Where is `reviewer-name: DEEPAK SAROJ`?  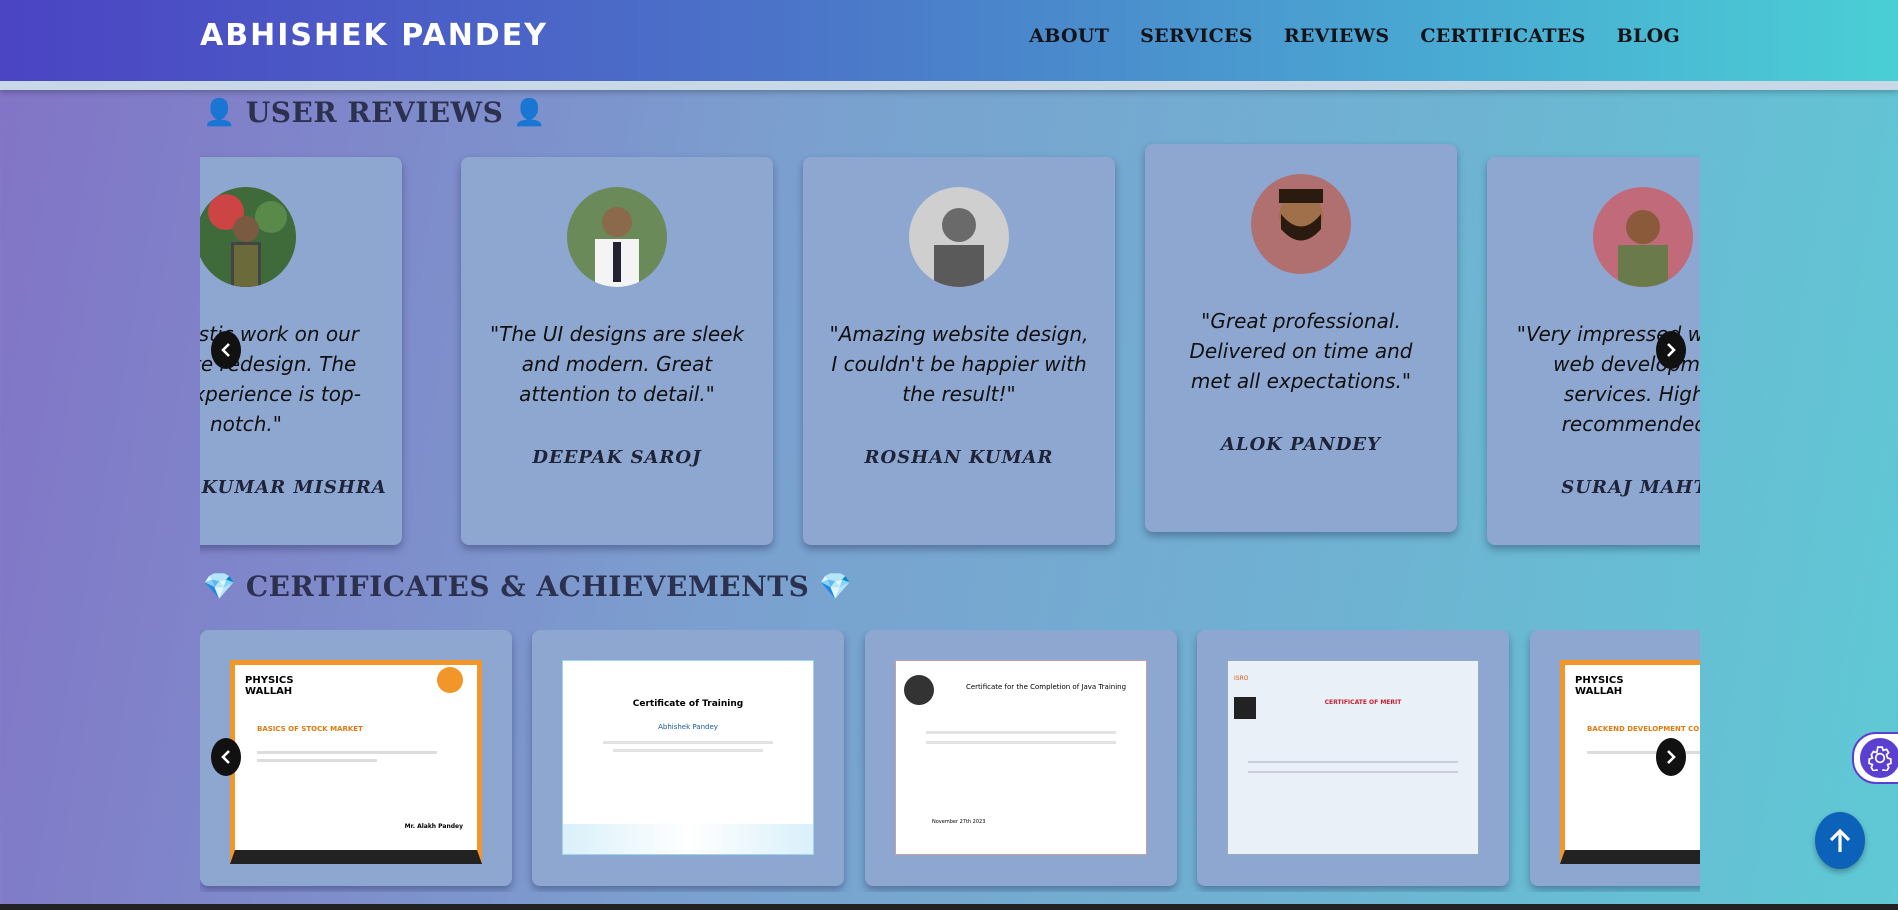 reviewer-name: DEEPAK SAROJ is located at coordinates (617, 457).